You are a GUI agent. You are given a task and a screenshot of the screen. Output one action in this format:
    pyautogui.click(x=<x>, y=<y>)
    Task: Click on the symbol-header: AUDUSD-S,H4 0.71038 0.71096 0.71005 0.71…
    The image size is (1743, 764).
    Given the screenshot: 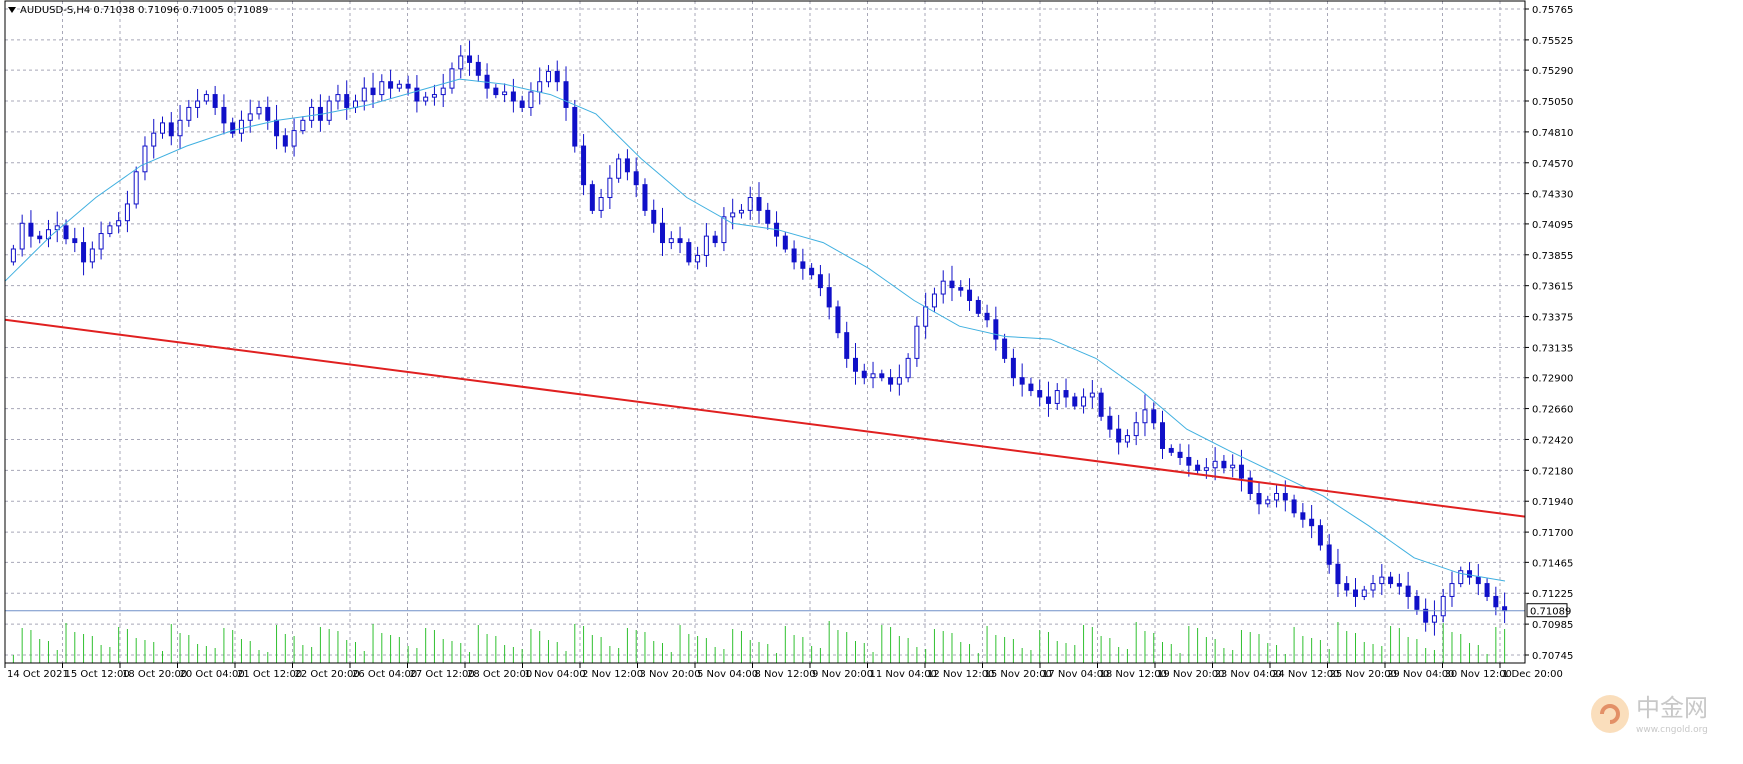 What is the action you would take?
    pyautogui.click(x=138, y=10)
    